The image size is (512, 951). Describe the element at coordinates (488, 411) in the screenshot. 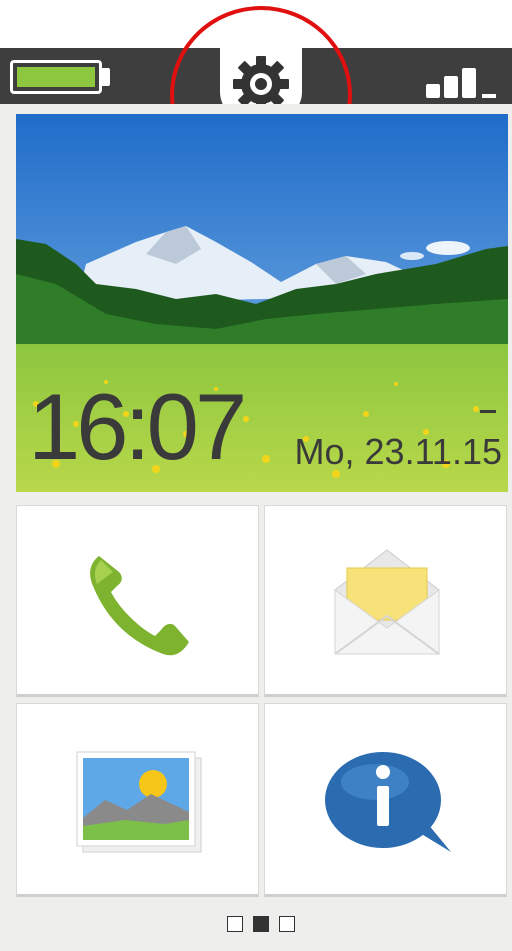

I see `date-dash` at that location.